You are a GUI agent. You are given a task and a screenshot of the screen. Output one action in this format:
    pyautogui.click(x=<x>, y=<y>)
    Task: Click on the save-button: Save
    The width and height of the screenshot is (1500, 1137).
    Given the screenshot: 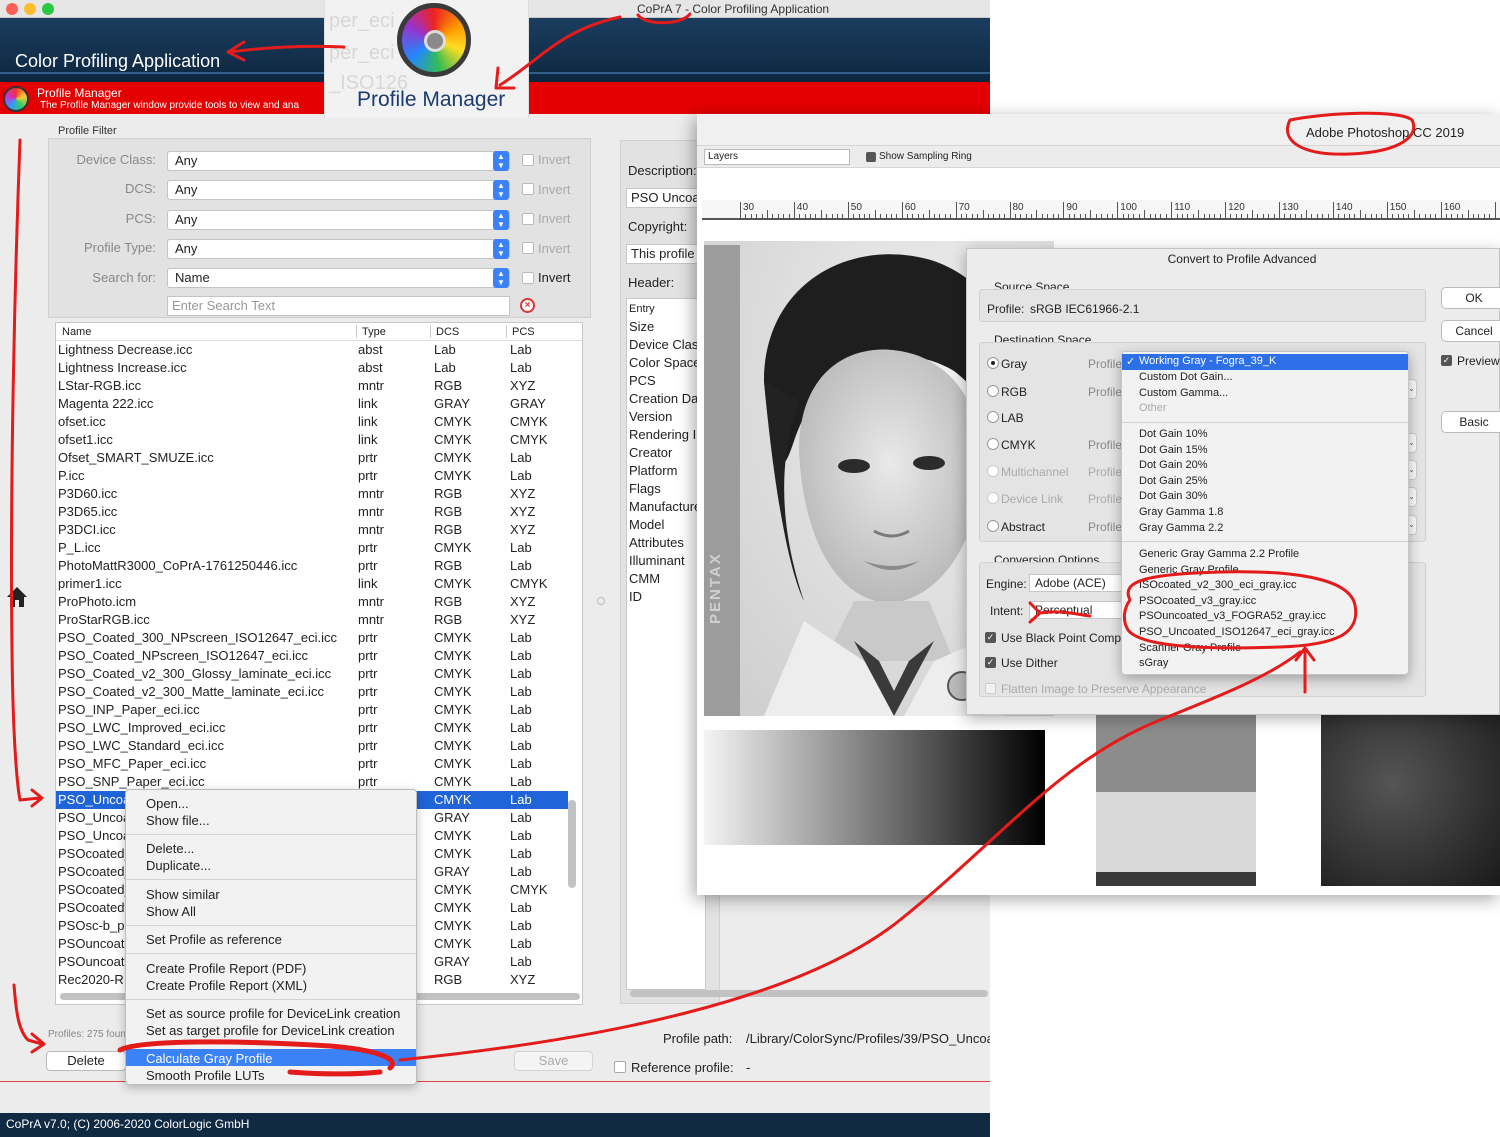 What is the action you would take?
    pyautogui.click(x=553, y=1061)
    